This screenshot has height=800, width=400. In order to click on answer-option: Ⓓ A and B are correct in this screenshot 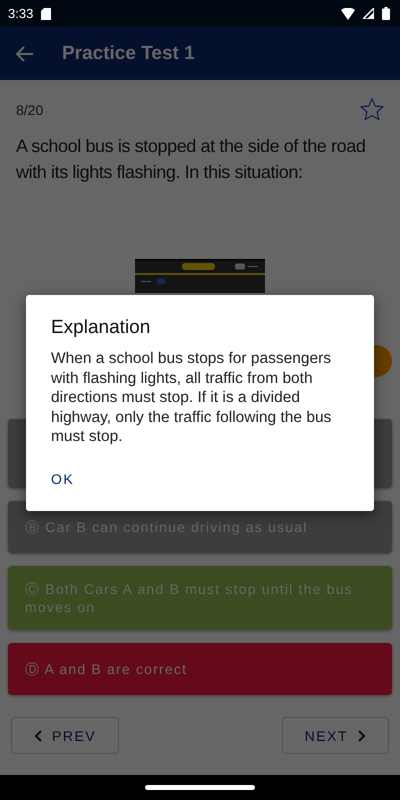, I will do `click(200, 669)`.